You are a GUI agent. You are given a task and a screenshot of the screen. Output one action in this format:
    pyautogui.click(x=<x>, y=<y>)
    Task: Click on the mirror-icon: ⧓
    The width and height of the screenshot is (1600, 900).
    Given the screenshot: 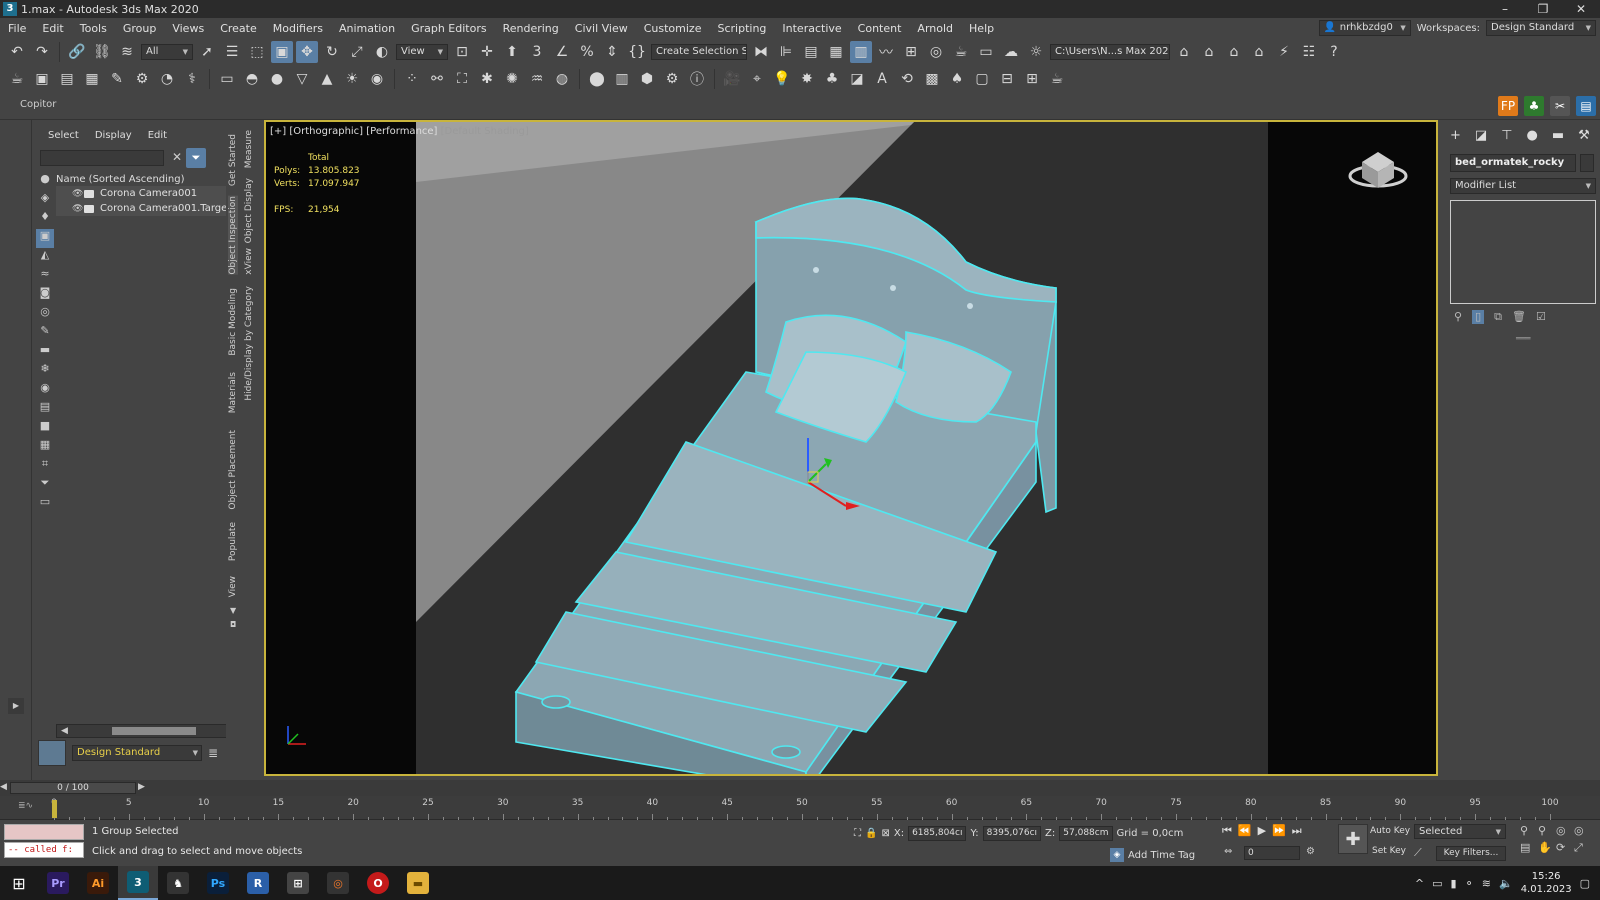 What is the action you would take?
    pyautogui.click(x=761, y=52)
    